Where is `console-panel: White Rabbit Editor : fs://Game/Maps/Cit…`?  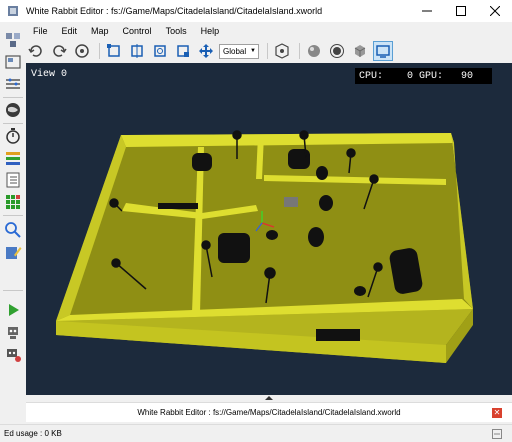 console-panel: White Rabbit Editor : fs://Game/Maps/Cit… is located at coordinates (269, 412).